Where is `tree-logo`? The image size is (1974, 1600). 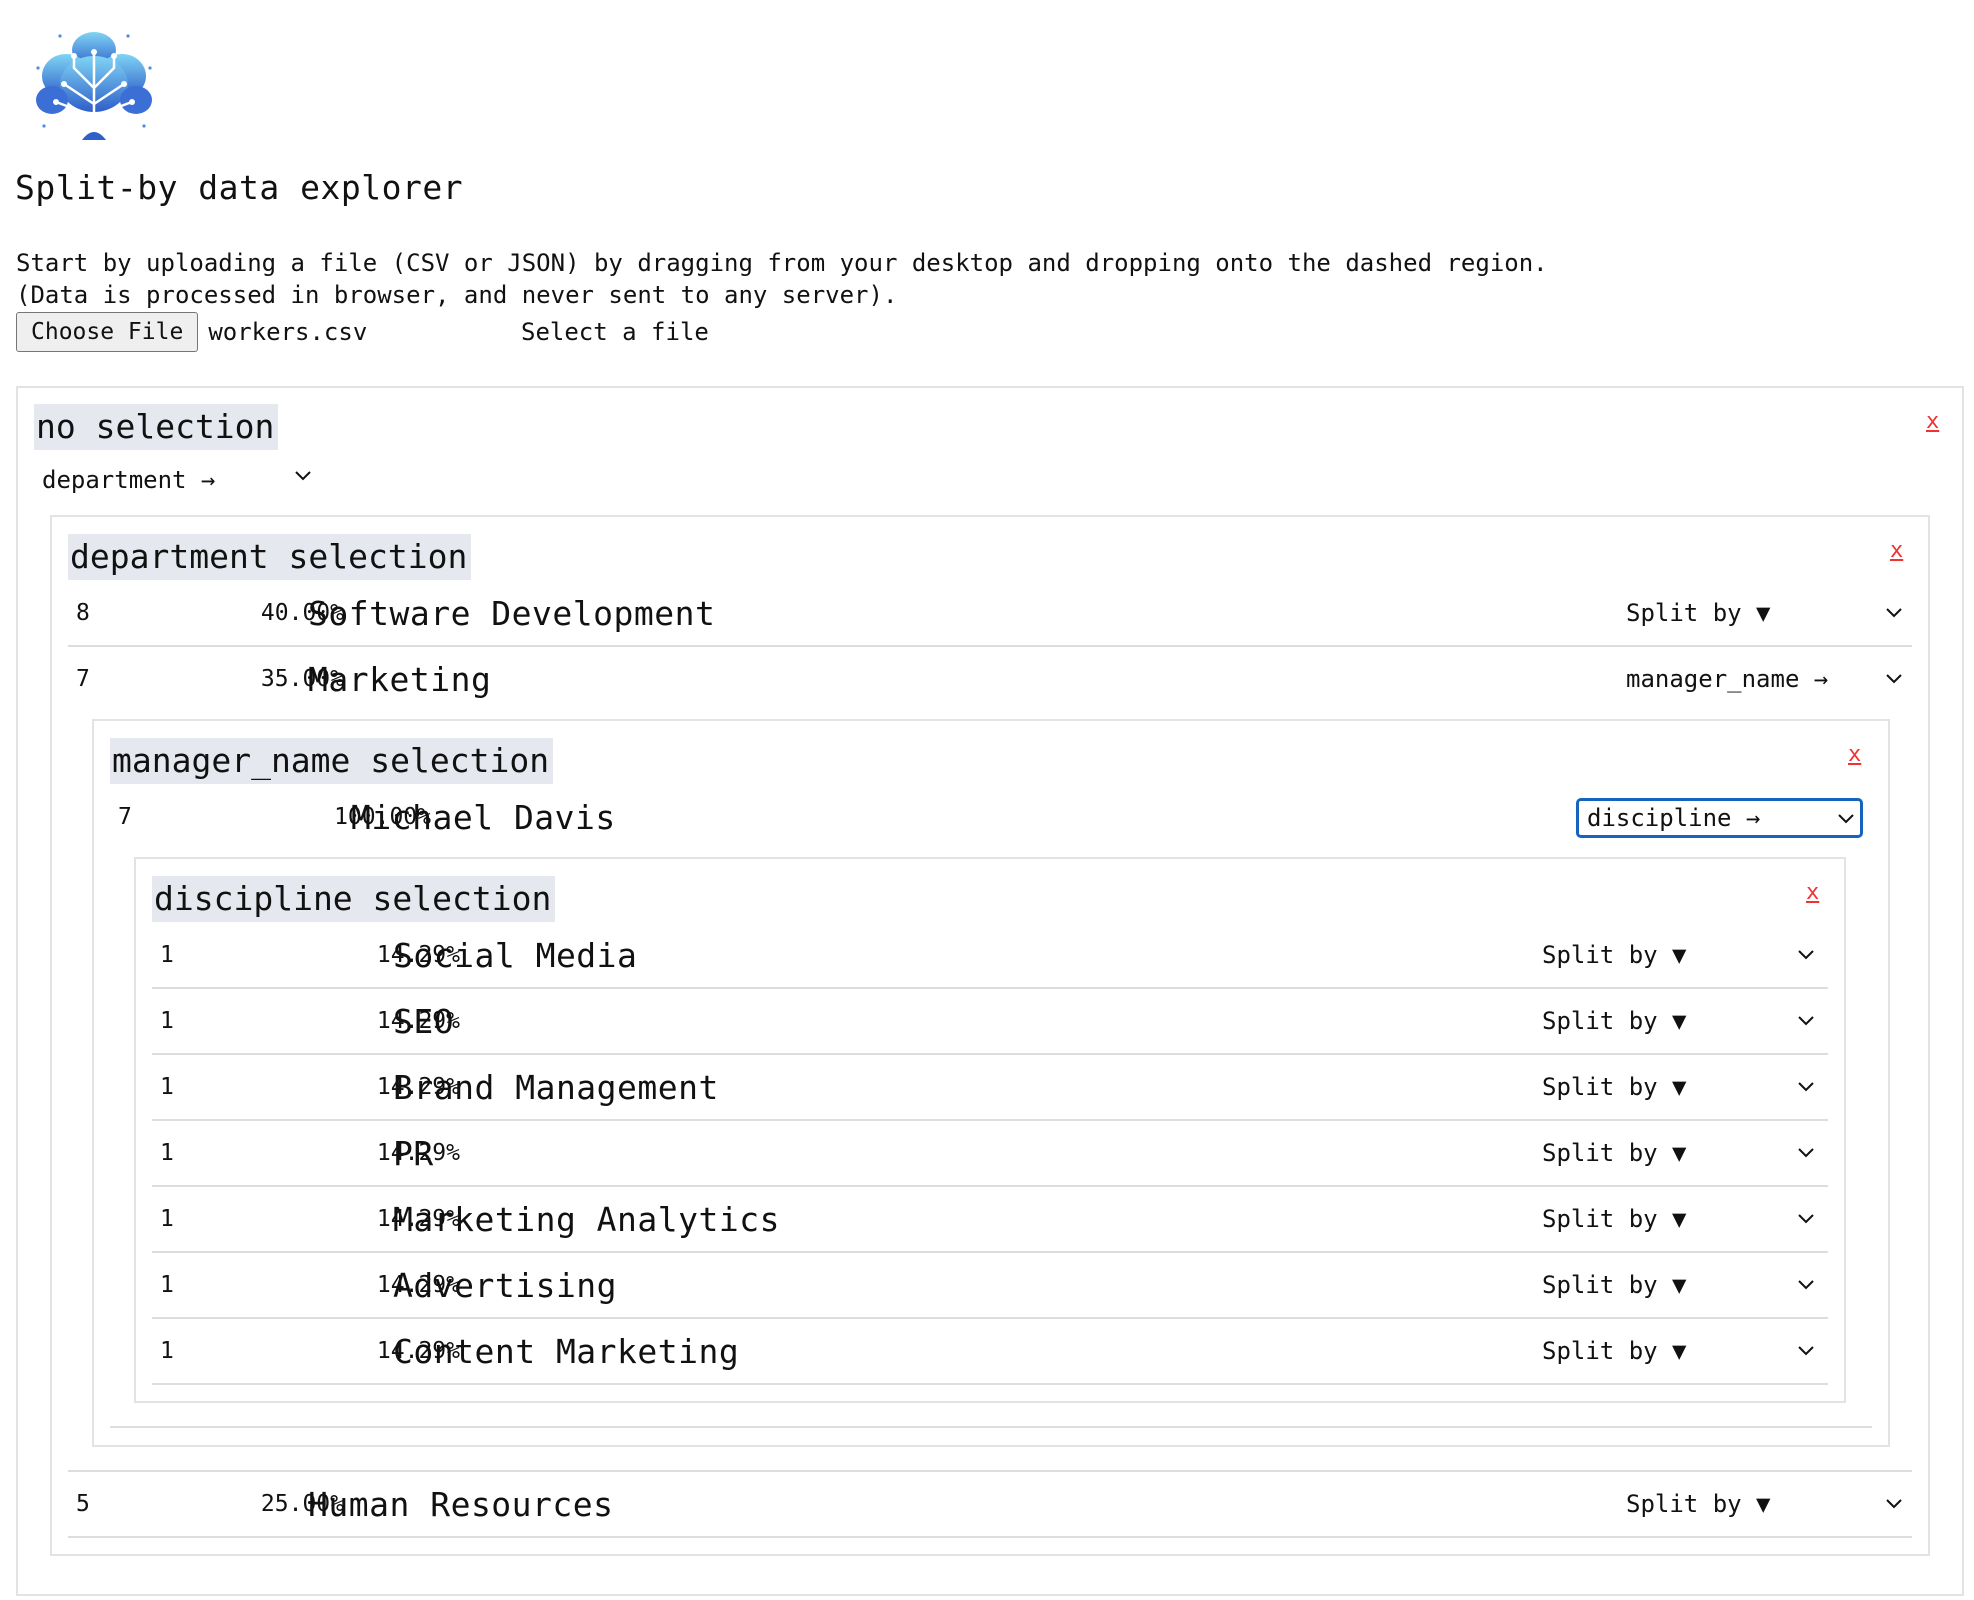 tree-logo is located at coordinates (94, 85).